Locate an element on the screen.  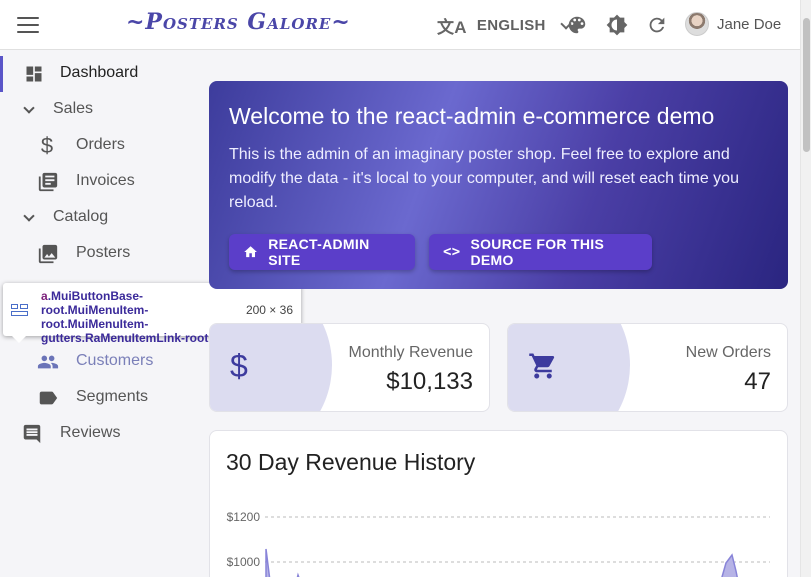
label-icon is located at coordinates (48, 398).